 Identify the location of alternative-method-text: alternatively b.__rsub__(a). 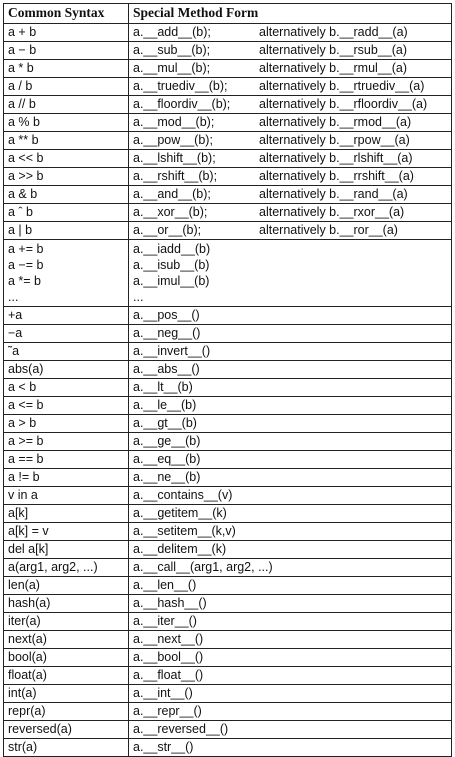
(333, 50).